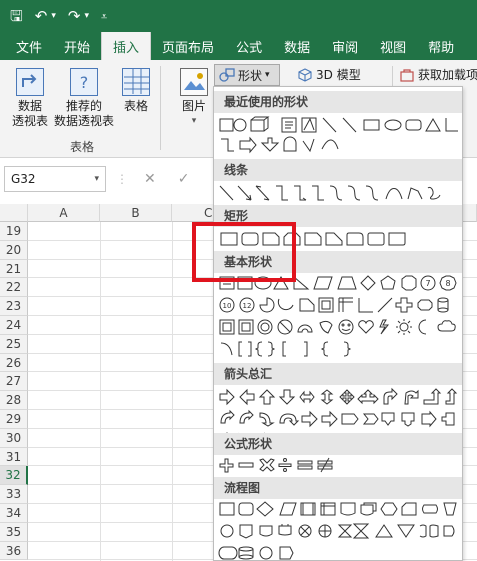  What do you see at coordinates (14, 250) in the screenshot?
I see `row-header-20: 20` at bounding box center [14, 250].